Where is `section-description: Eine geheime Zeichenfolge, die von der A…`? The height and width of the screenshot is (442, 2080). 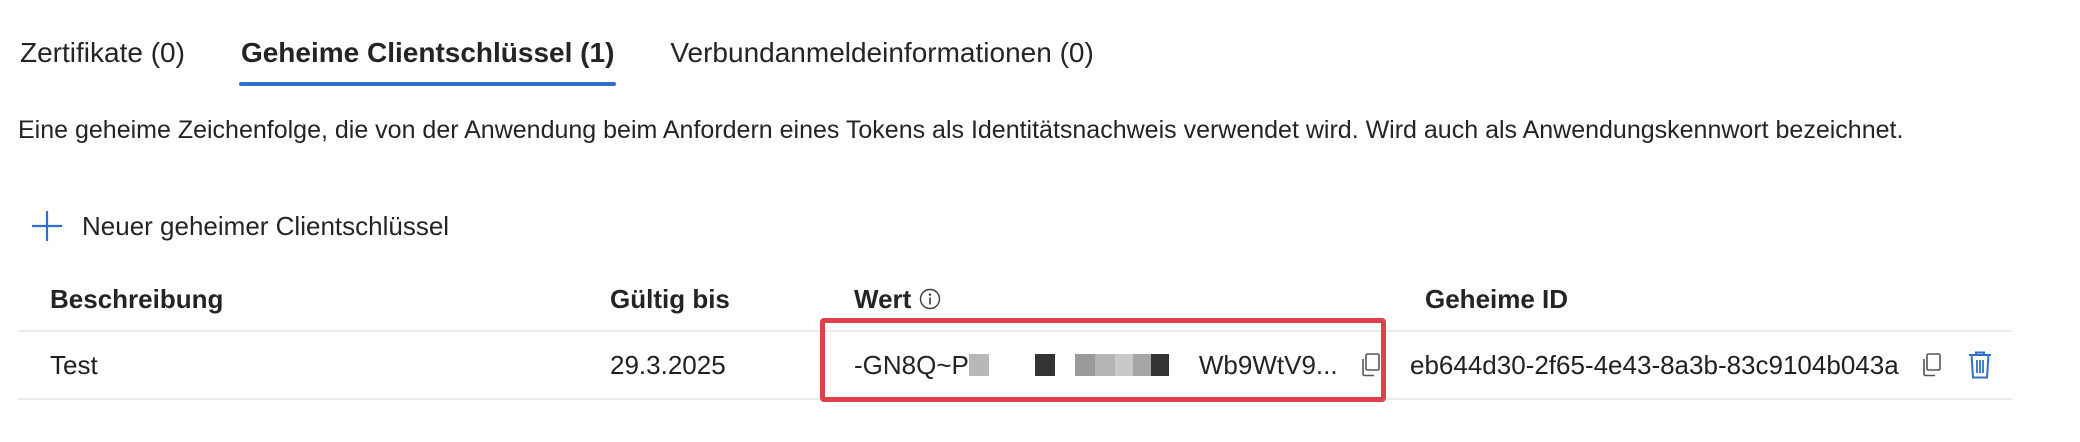
section-description: Eine geheime Zeichenfolge, die von der A… is located at coordinates (961, 130).